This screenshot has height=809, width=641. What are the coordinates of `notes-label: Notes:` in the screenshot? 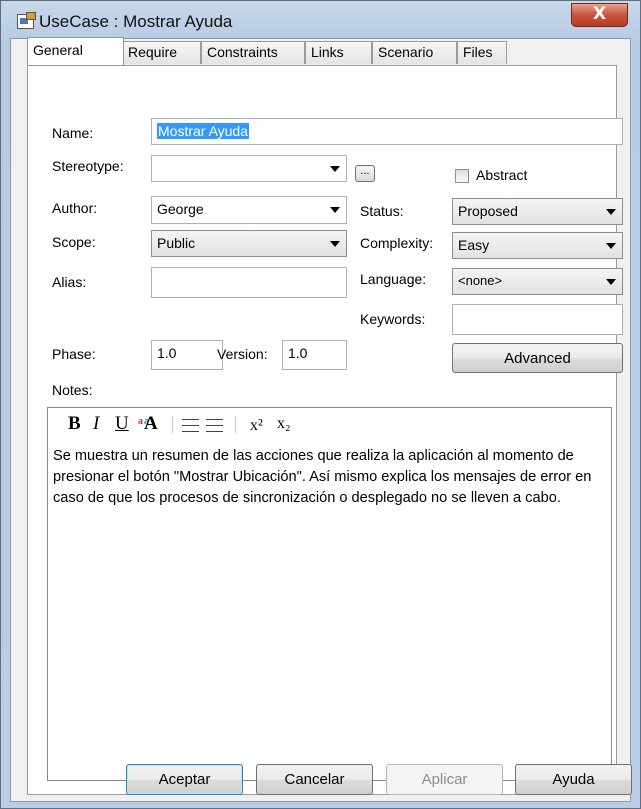 It's located at (72, 390).